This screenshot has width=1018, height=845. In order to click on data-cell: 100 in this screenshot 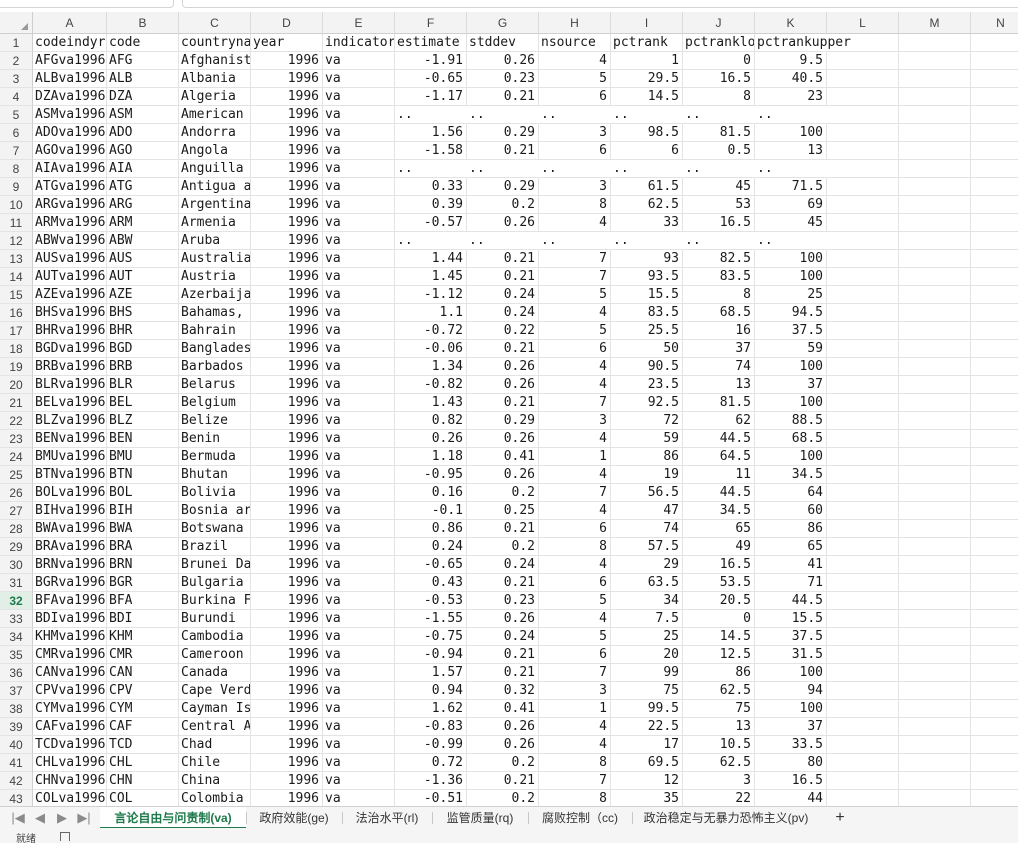, I will do `click(791, 457)`.